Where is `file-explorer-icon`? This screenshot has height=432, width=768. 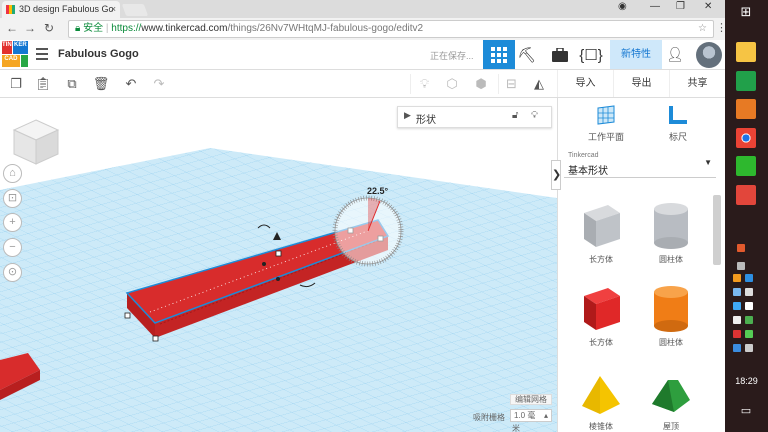 file-explorer-icon is located at coordinates (746, 52).